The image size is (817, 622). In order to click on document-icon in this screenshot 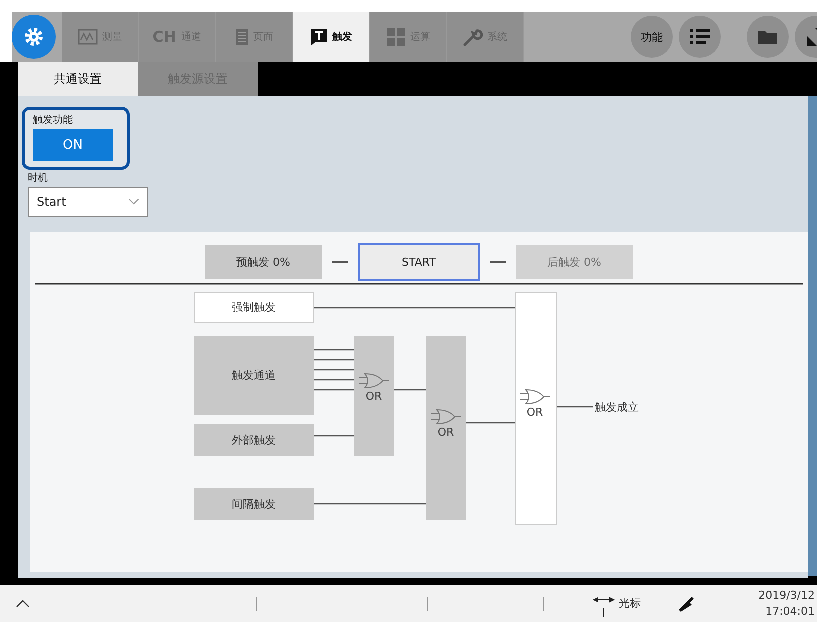, I will do `click(241, 37)`.